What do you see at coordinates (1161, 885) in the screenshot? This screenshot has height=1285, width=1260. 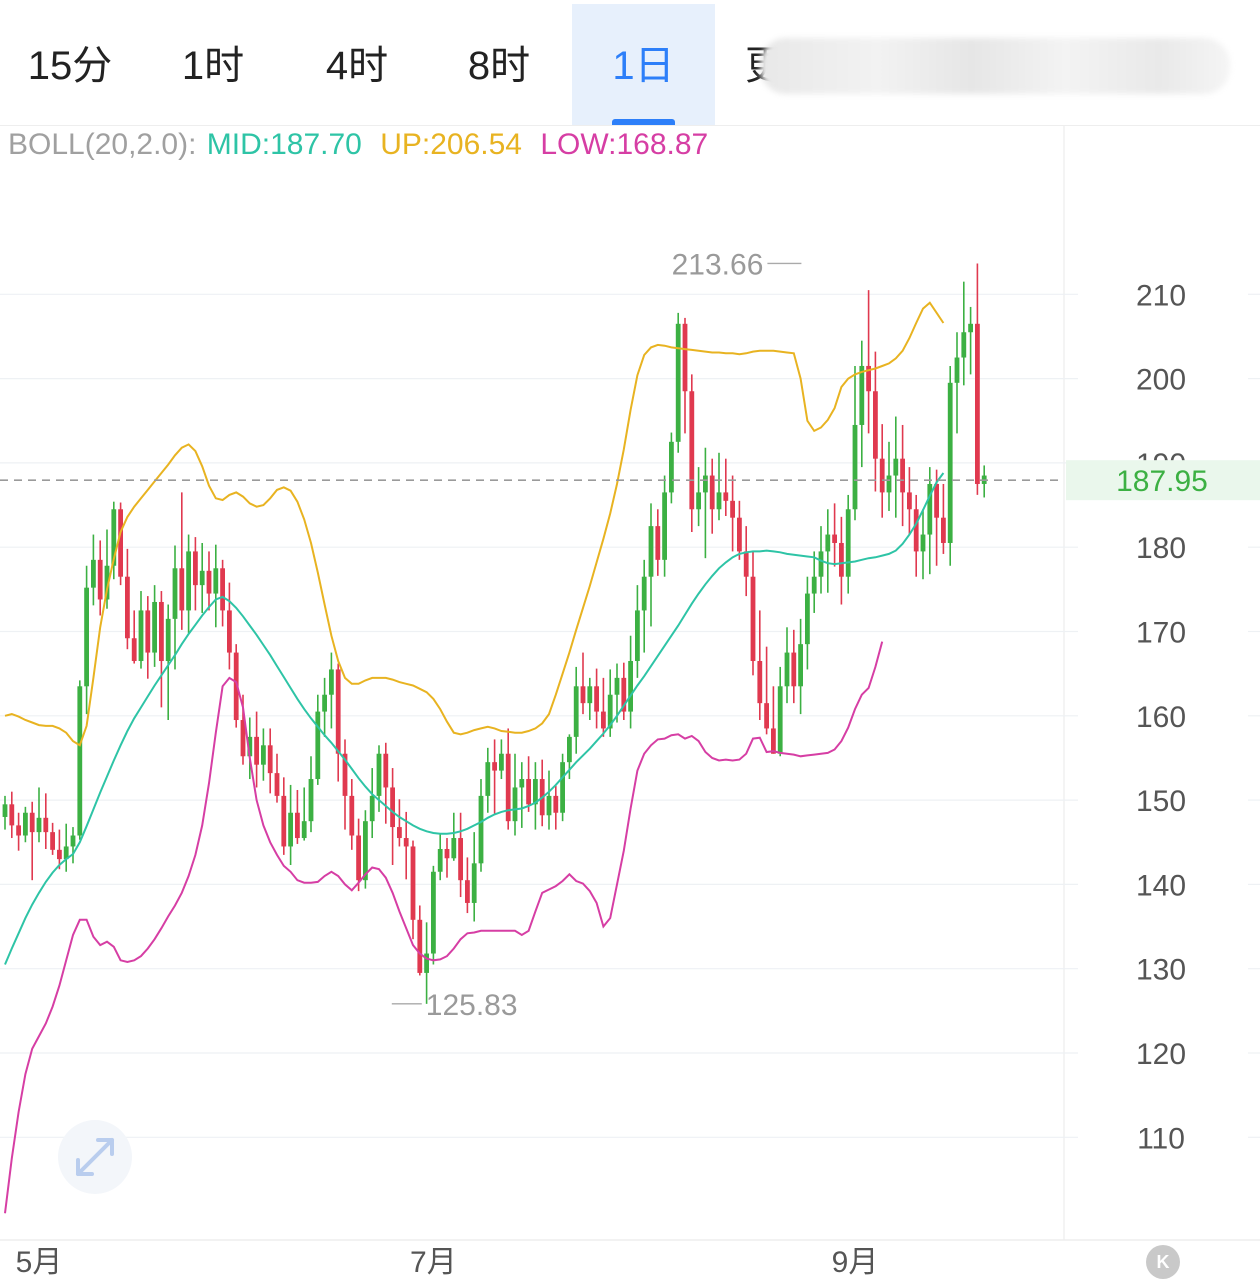 I see `y-tick-label: 140` at bounding box center [1161, 885].